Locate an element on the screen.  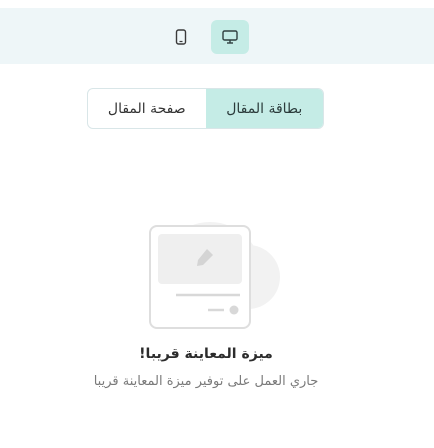
preview-tabs: بطاقة المقال صفحة المقال is located at coordinates (205, 108).